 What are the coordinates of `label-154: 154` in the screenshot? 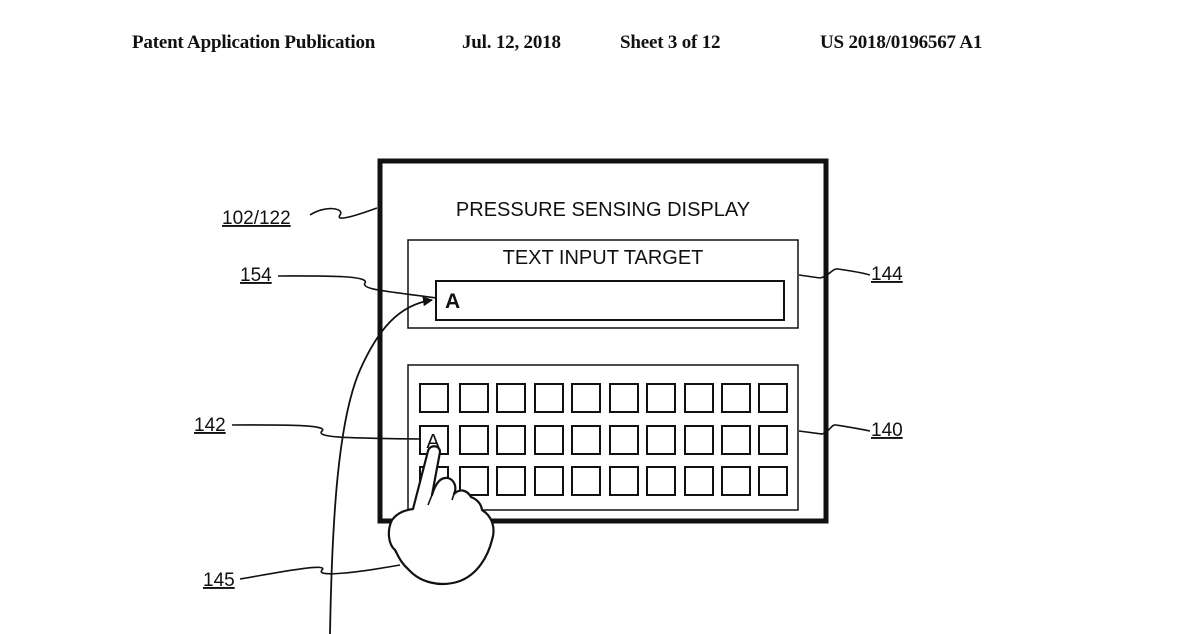 It's located at (256, 275).